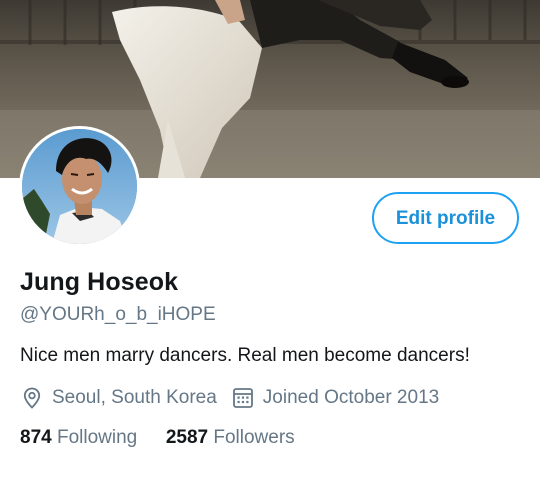 The width and height of the screenshot is (540, 489). I want to click on following-label: Following, so click(97, 437).